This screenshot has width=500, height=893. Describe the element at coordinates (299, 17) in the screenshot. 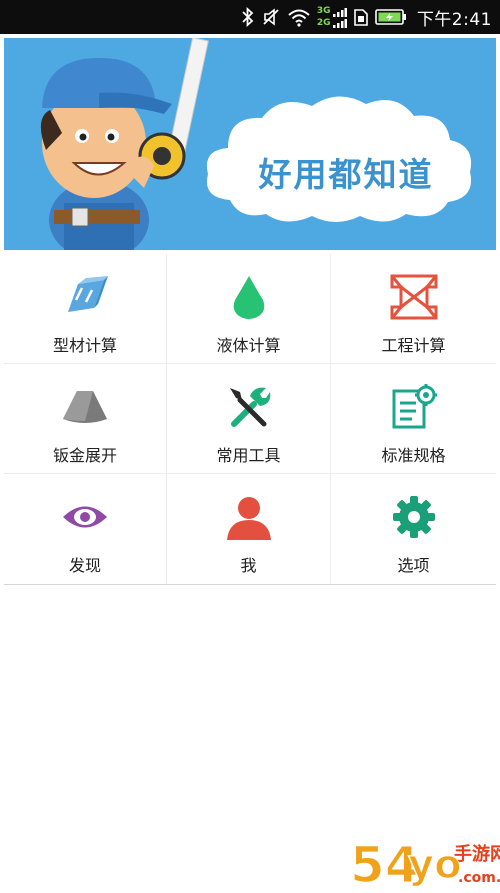

I see `wifi-icon` at that location.